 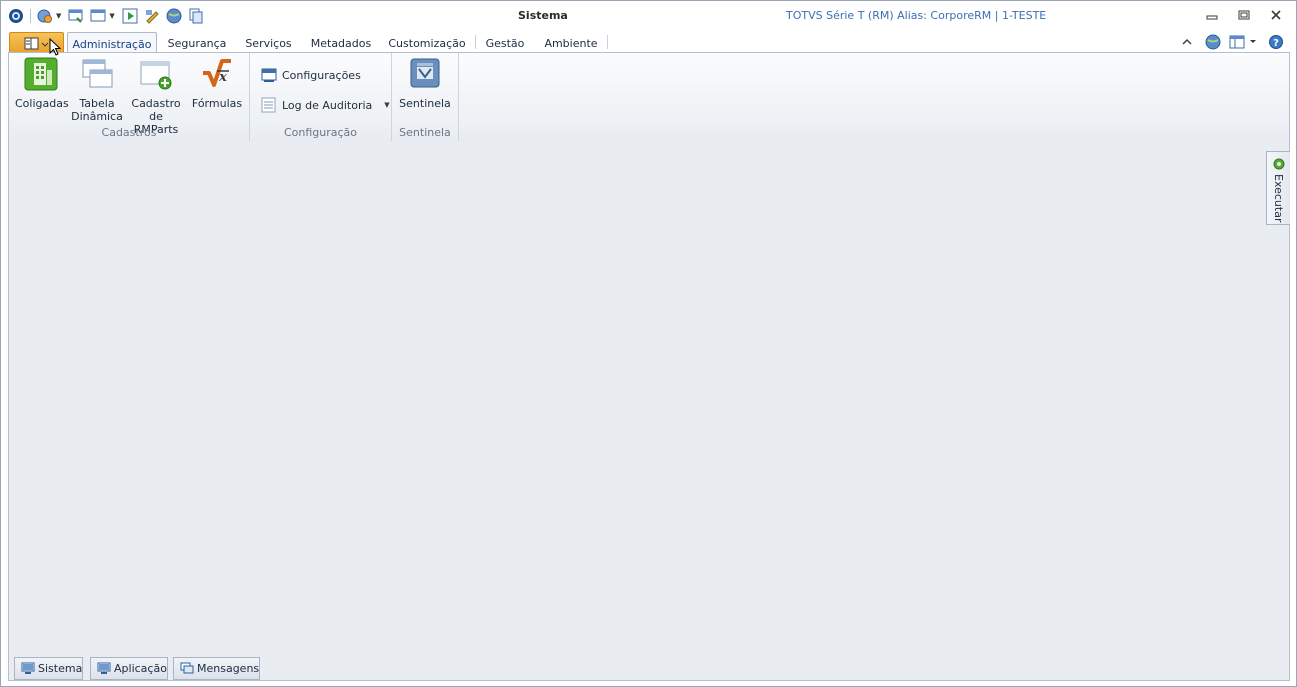 I want to click on configuracoes-button: Configurações, so click(x=311, y=75).